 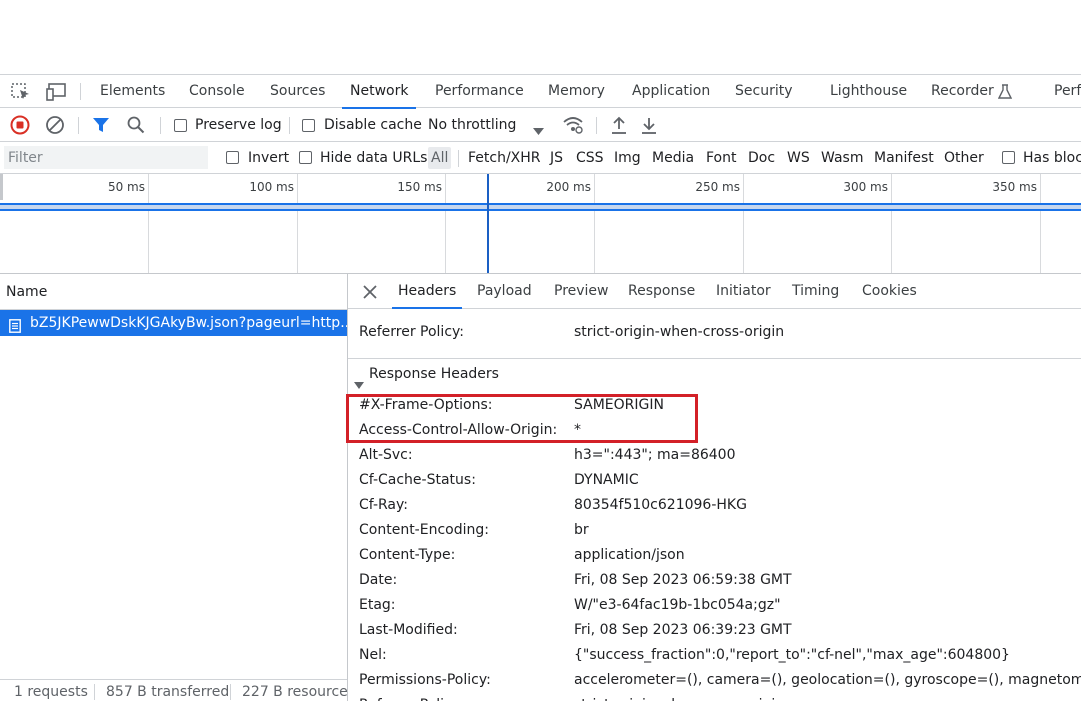 I want to click on import-har-icon, so click(x=619, y=127).